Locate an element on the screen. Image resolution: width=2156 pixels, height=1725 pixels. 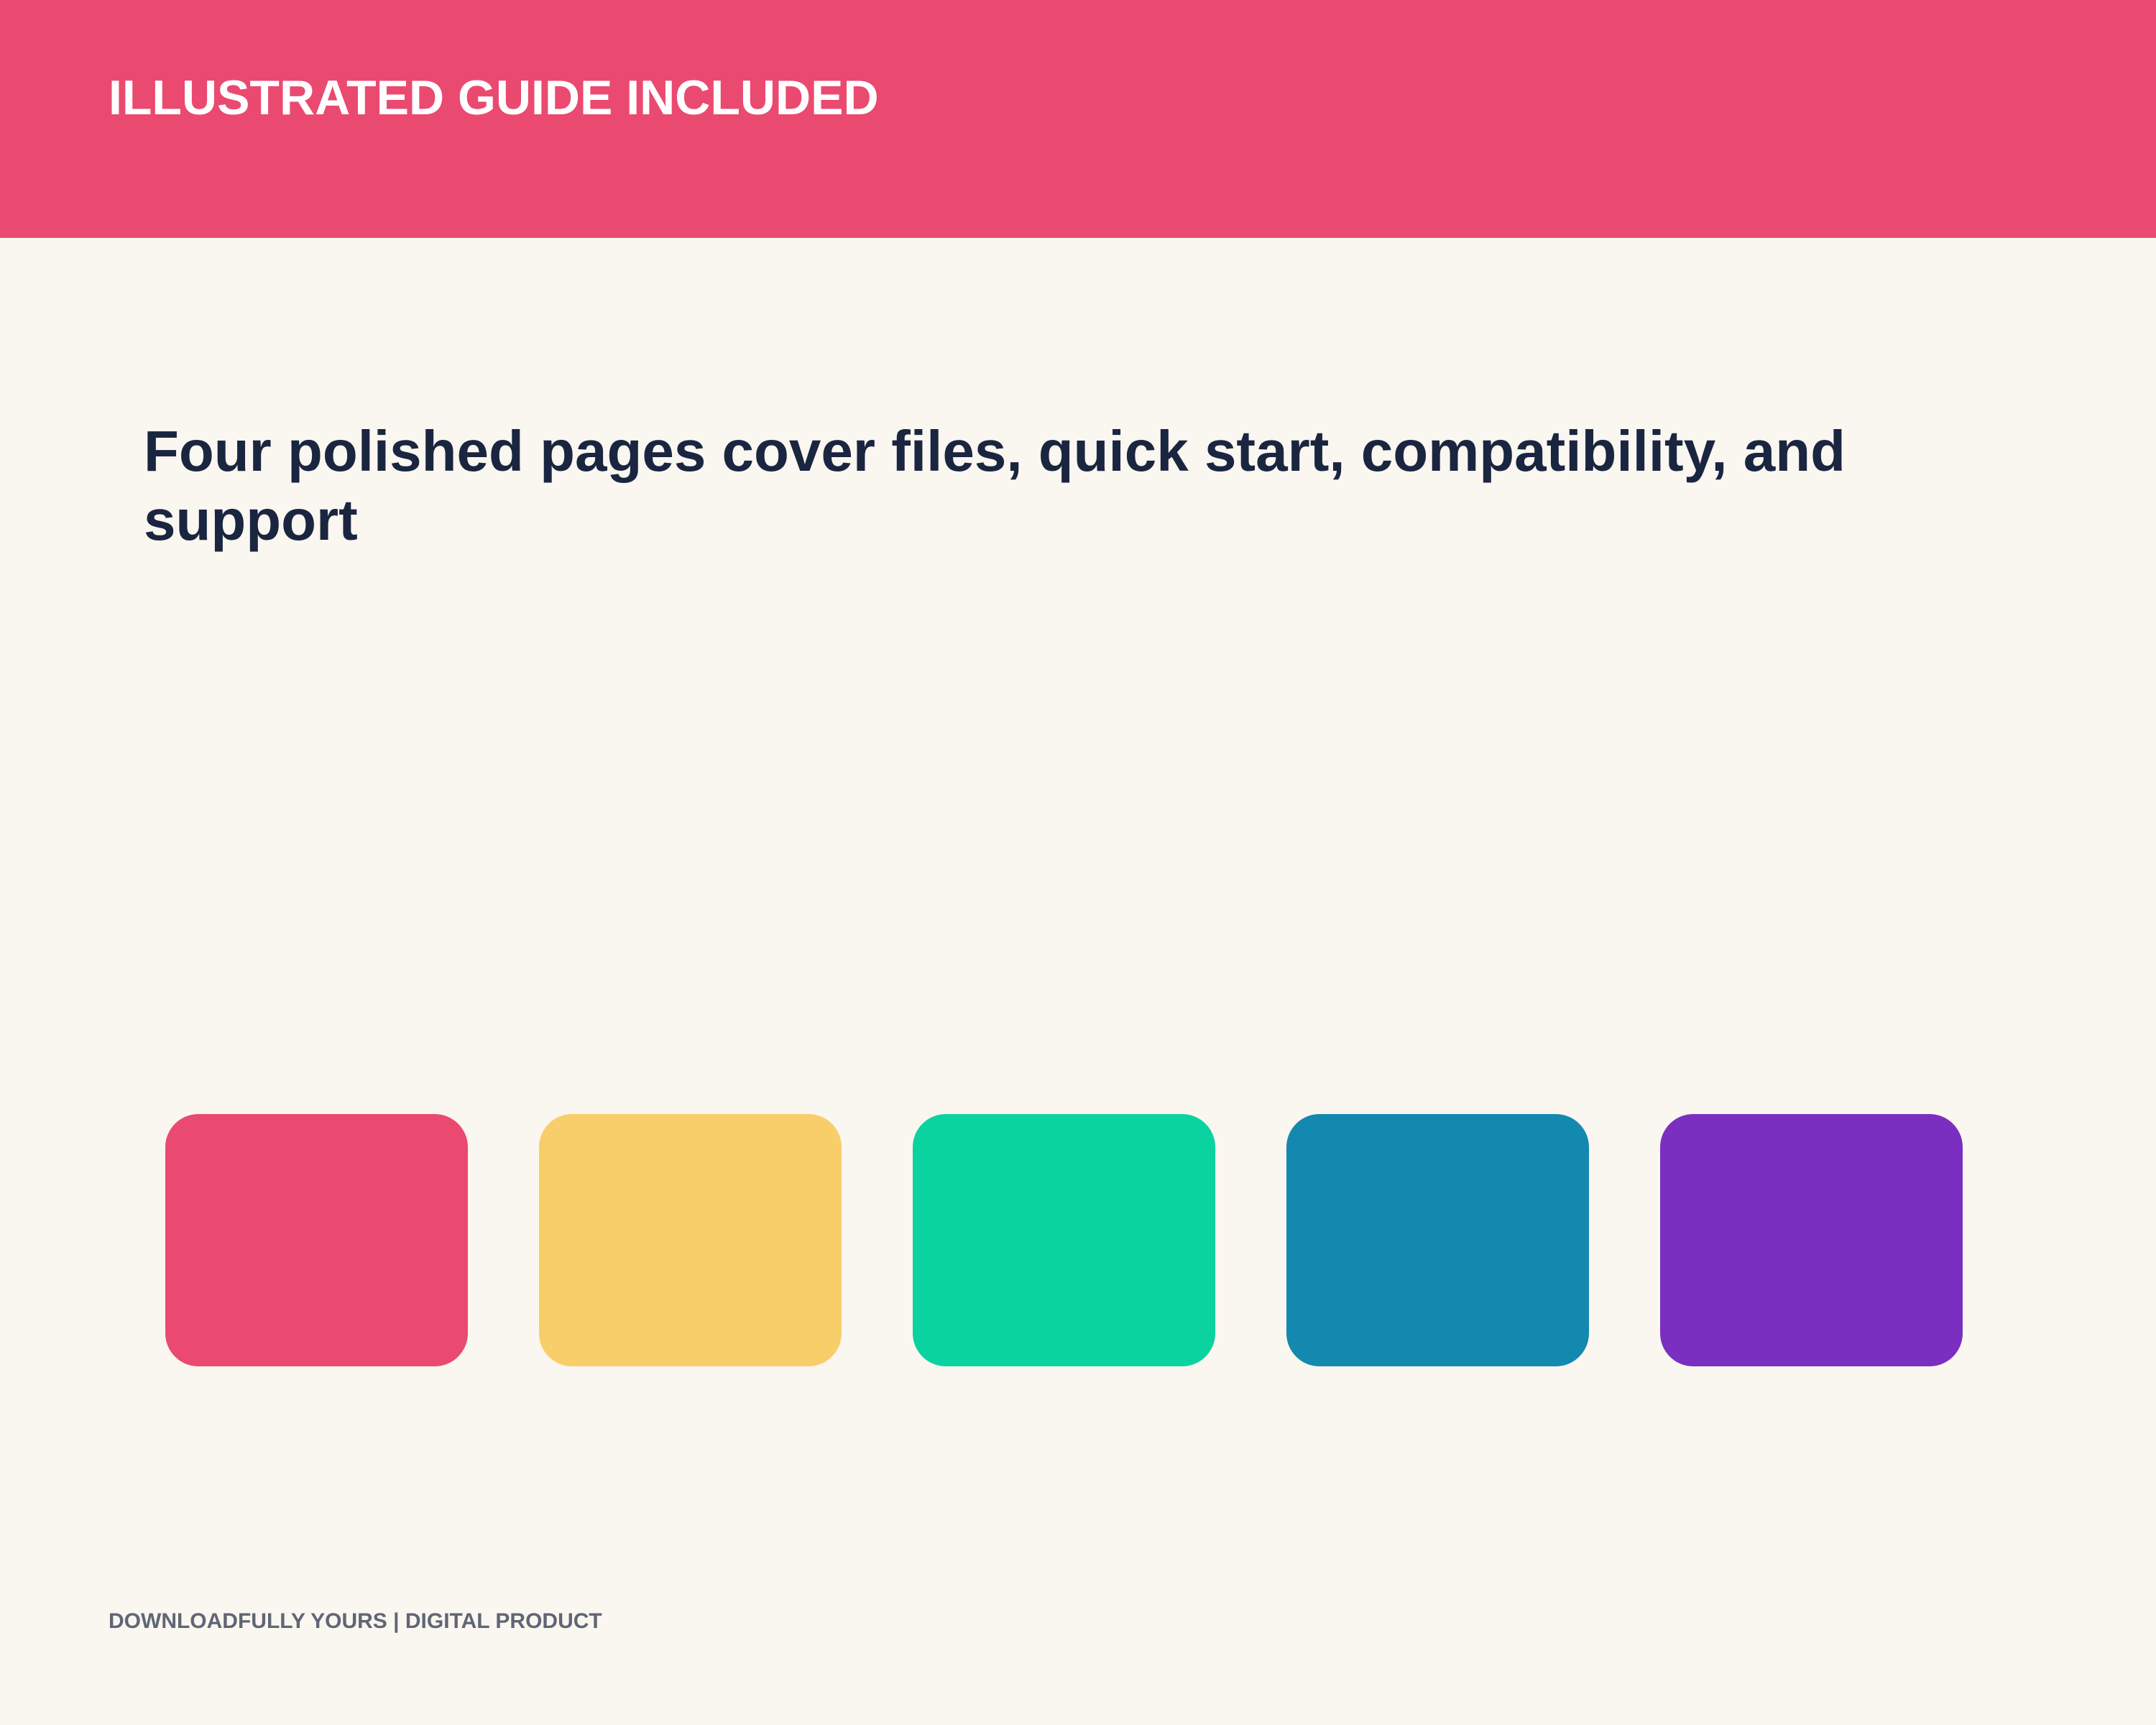
footer-label: DOWNLOADFULLY YOURS | DIGITAL PRODUCT is located at coordinates (356, 1621).